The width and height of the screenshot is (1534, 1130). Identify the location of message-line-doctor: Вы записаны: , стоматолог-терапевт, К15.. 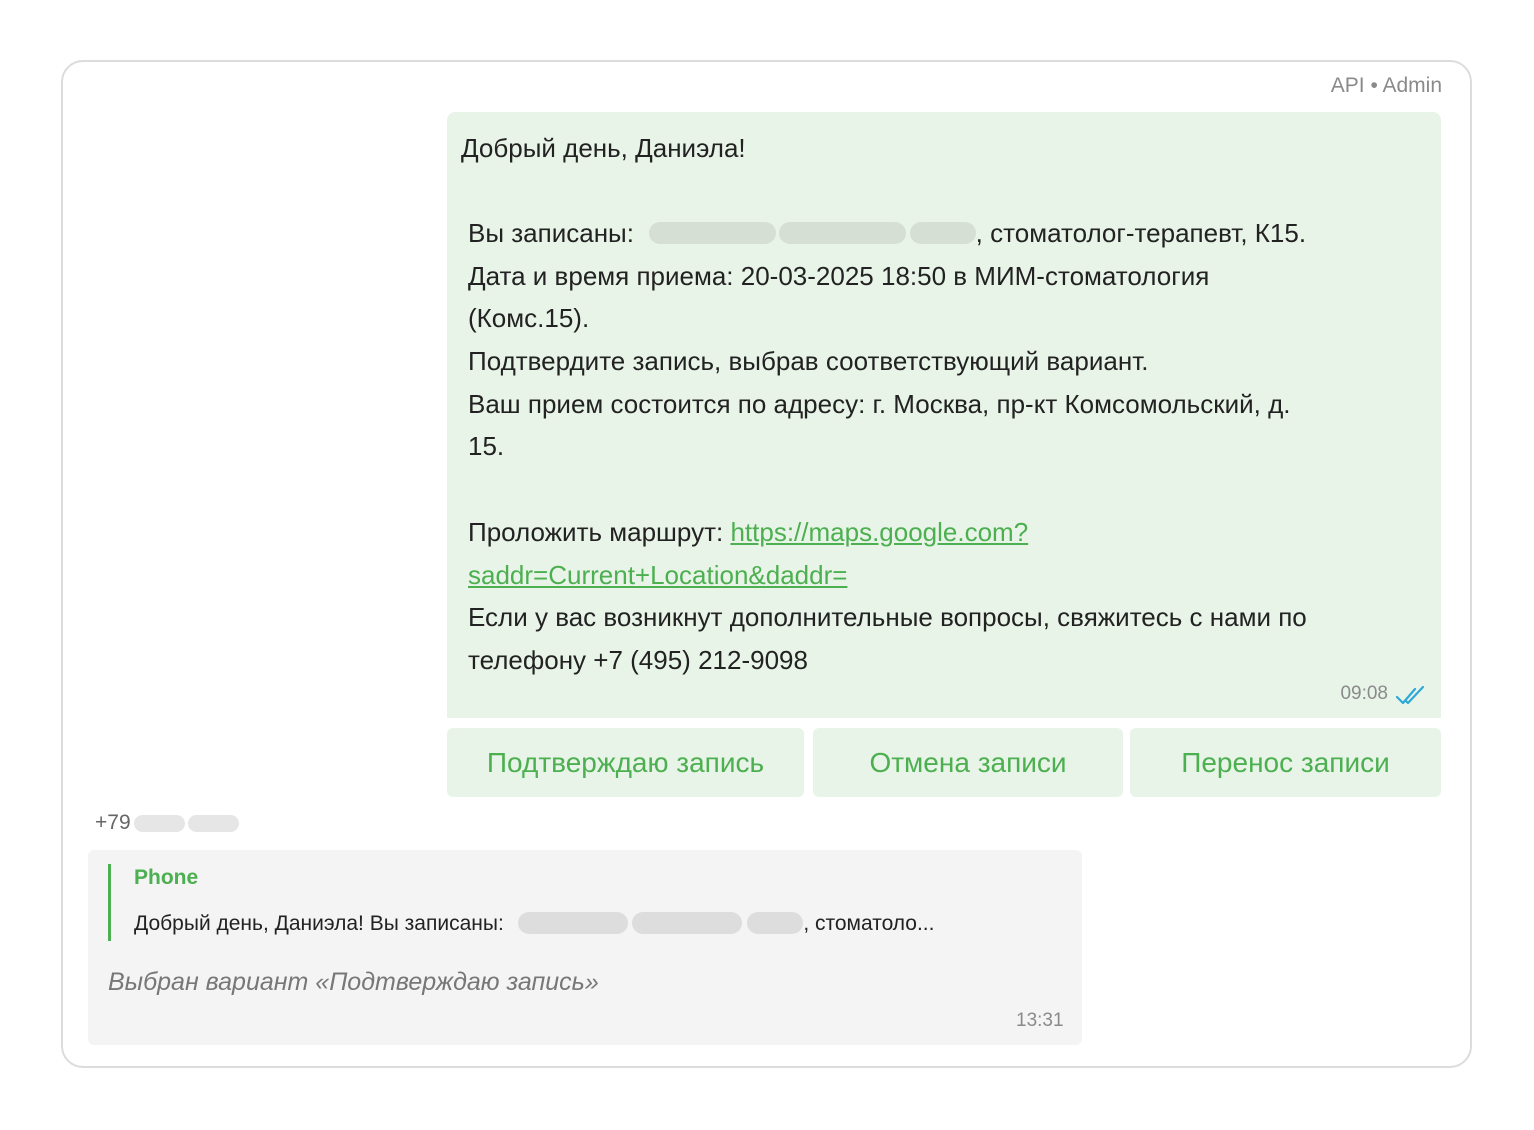
(887, 233).